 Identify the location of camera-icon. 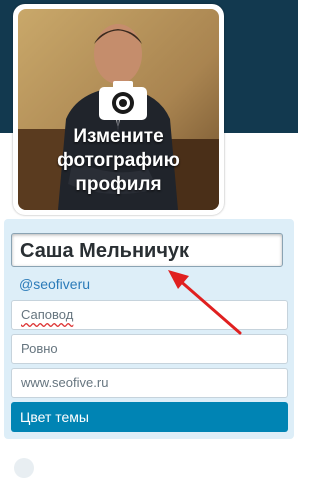
(123, 100).